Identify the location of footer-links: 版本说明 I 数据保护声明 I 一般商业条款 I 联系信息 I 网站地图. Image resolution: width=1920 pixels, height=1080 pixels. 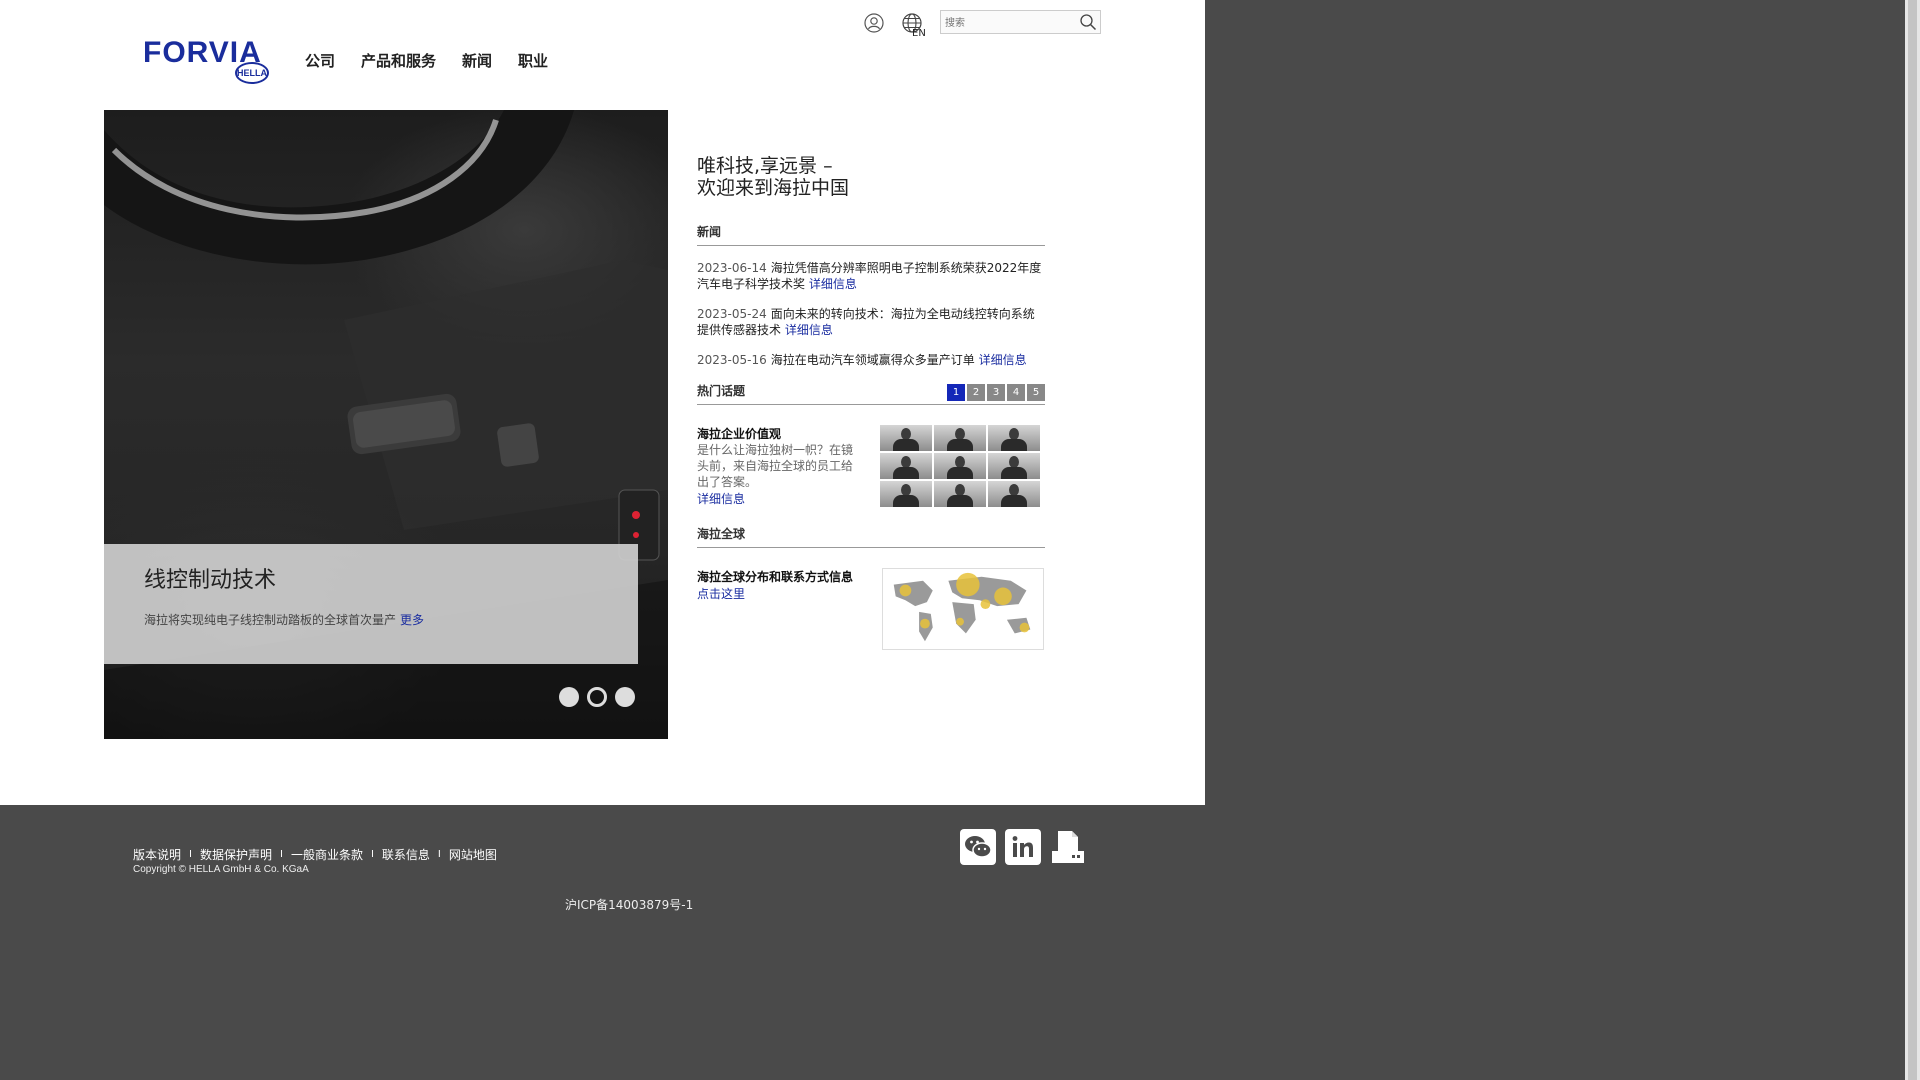
(315, 854).